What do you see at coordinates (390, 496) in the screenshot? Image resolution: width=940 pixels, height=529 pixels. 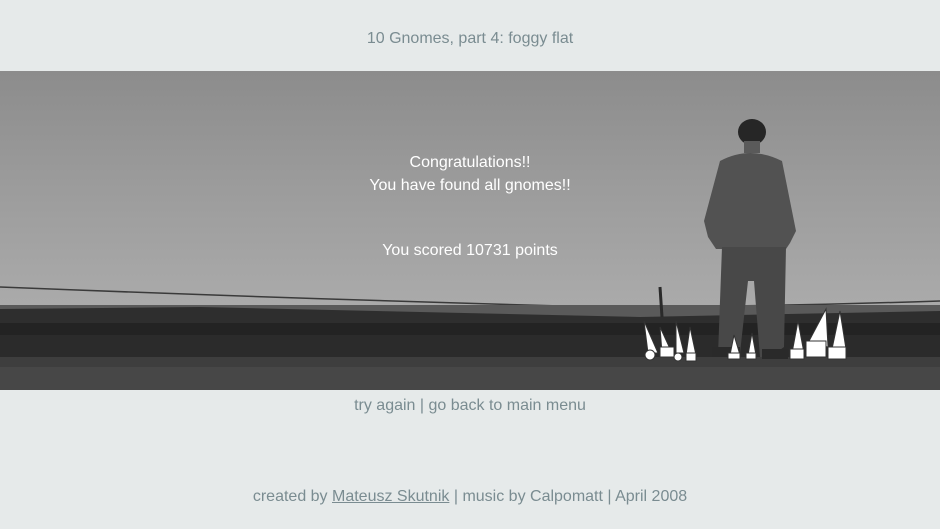 I see `author-link: Mateusz Skutnik` at bounding box center [390, 496].